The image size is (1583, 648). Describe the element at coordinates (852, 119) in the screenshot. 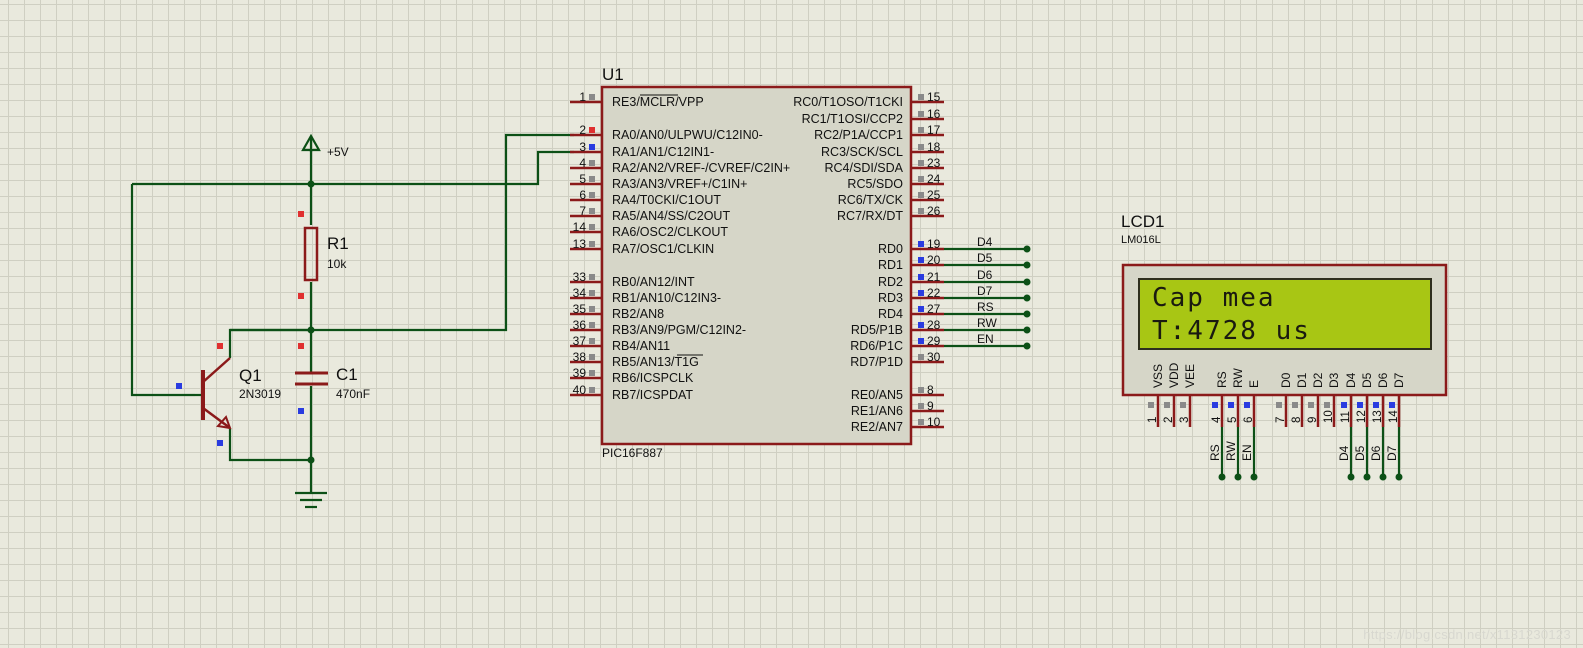

I see `pin-name: RC1/T1OSI/CCP2` at that location.